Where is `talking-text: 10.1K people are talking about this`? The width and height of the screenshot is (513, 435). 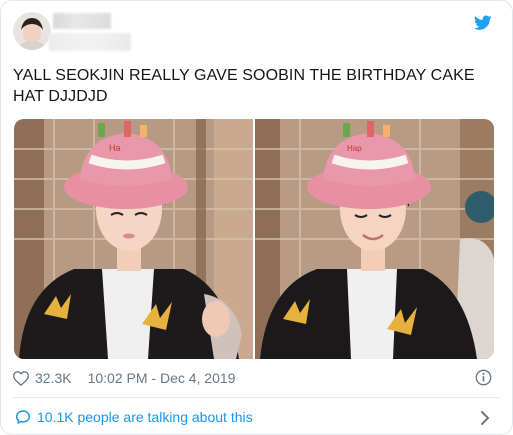
talking-text: 10.1K people are talking about this is located at coordinates (145, 417).